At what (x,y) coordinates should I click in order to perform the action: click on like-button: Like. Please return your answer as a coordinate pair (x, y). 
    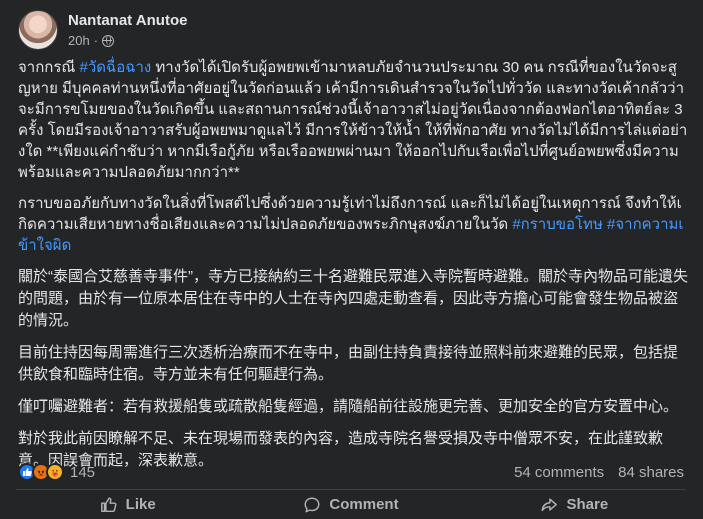
    Looking at the image, I should click on (127, 504).